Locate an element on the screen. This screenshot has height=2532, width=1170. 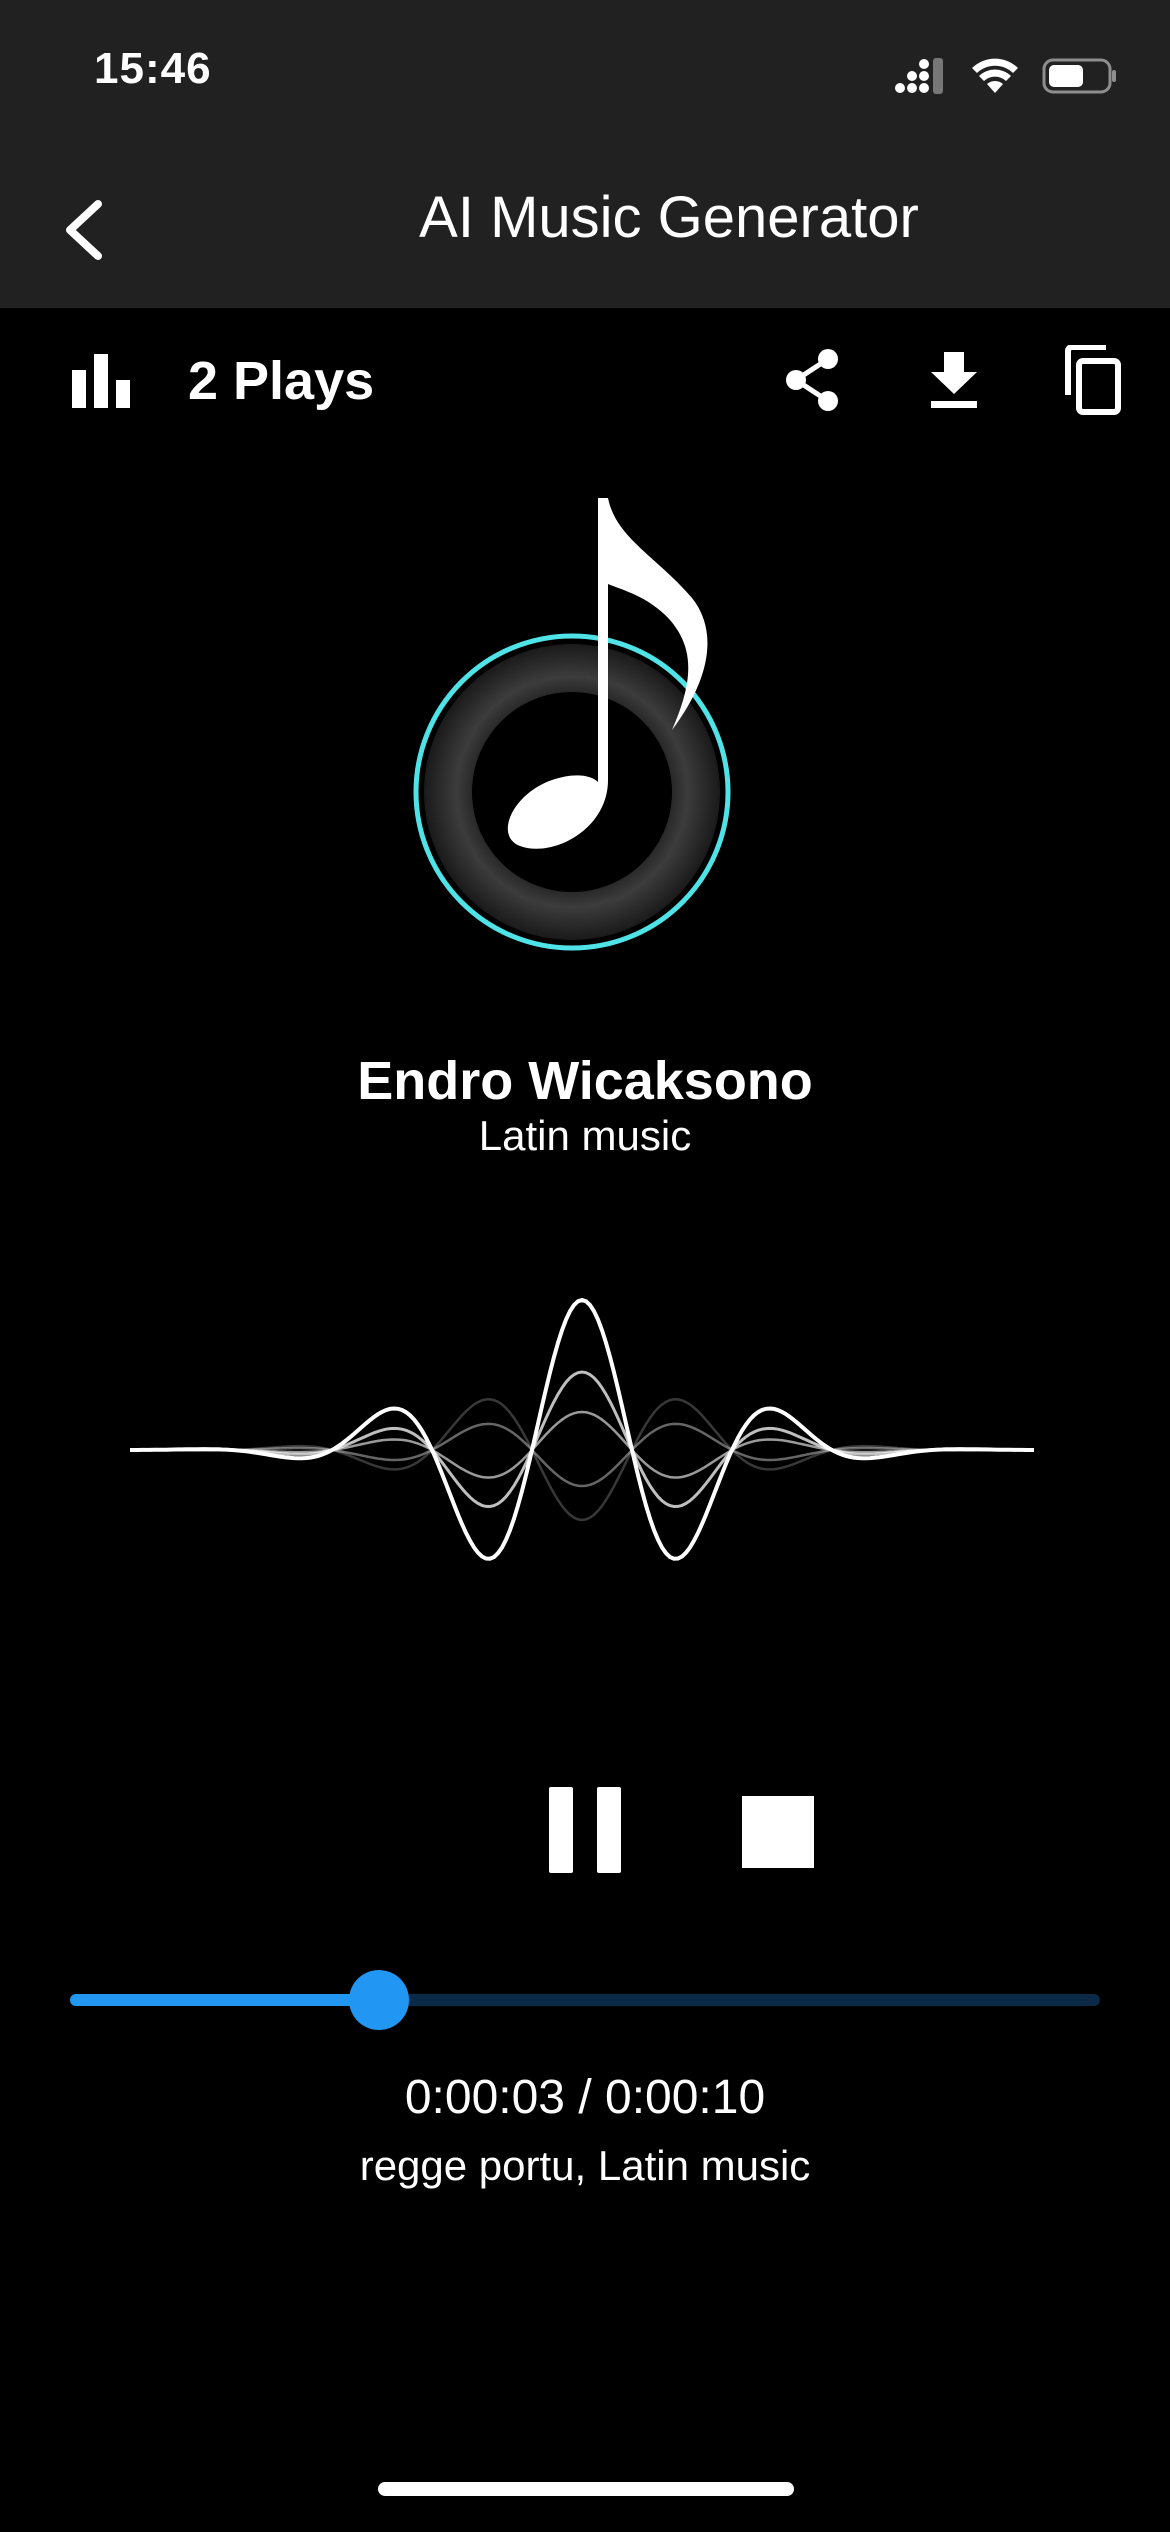
waveform-visual is located at coordinates (582, 1429).